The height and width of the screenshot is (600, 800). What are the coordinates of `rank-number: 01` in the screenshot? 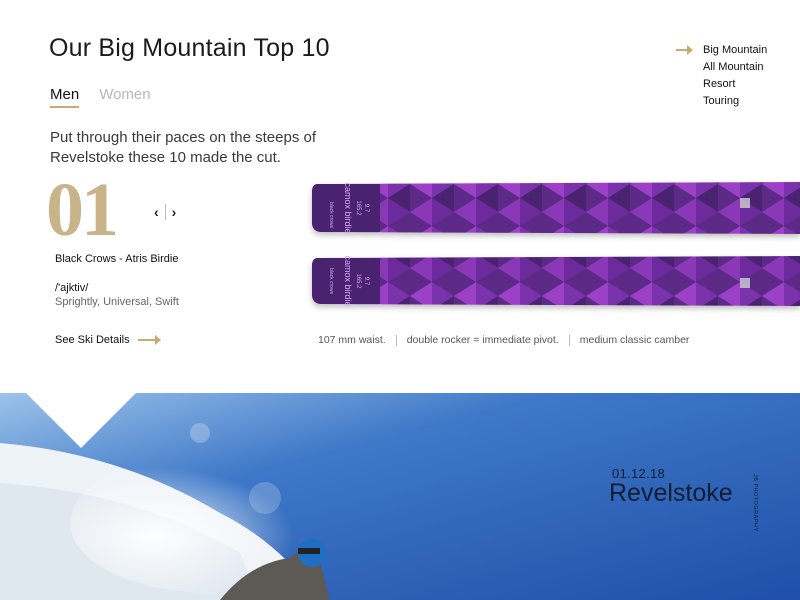 It's located at (82, 210).